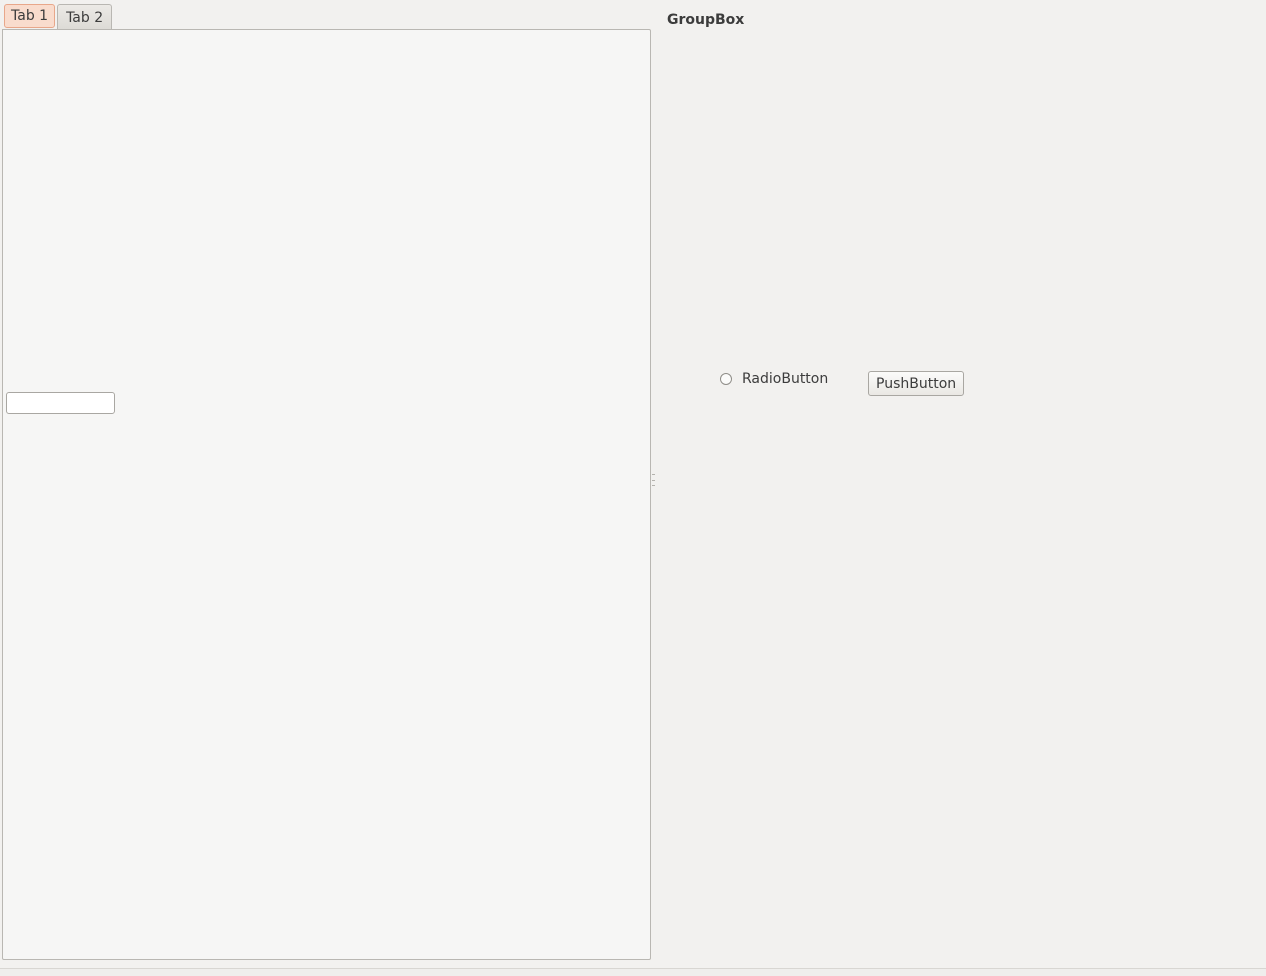 This screenshot has width=1266, height=976. What do you see at coordinates (633, 972) in the screenshot?
I see `status-bar` at bounding box center [633, 972].